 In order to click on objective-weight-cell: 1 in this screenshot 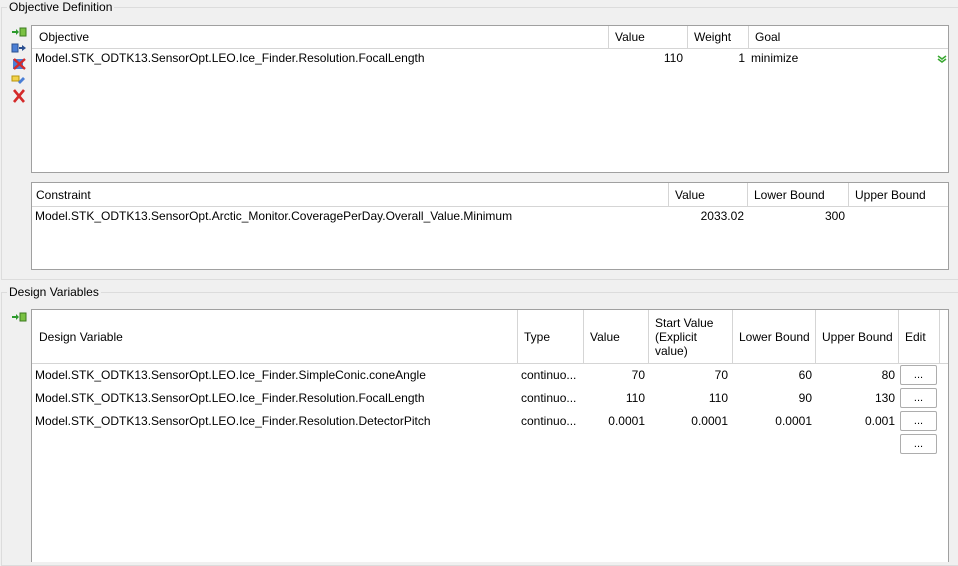, I will do `click(741, 58)`.